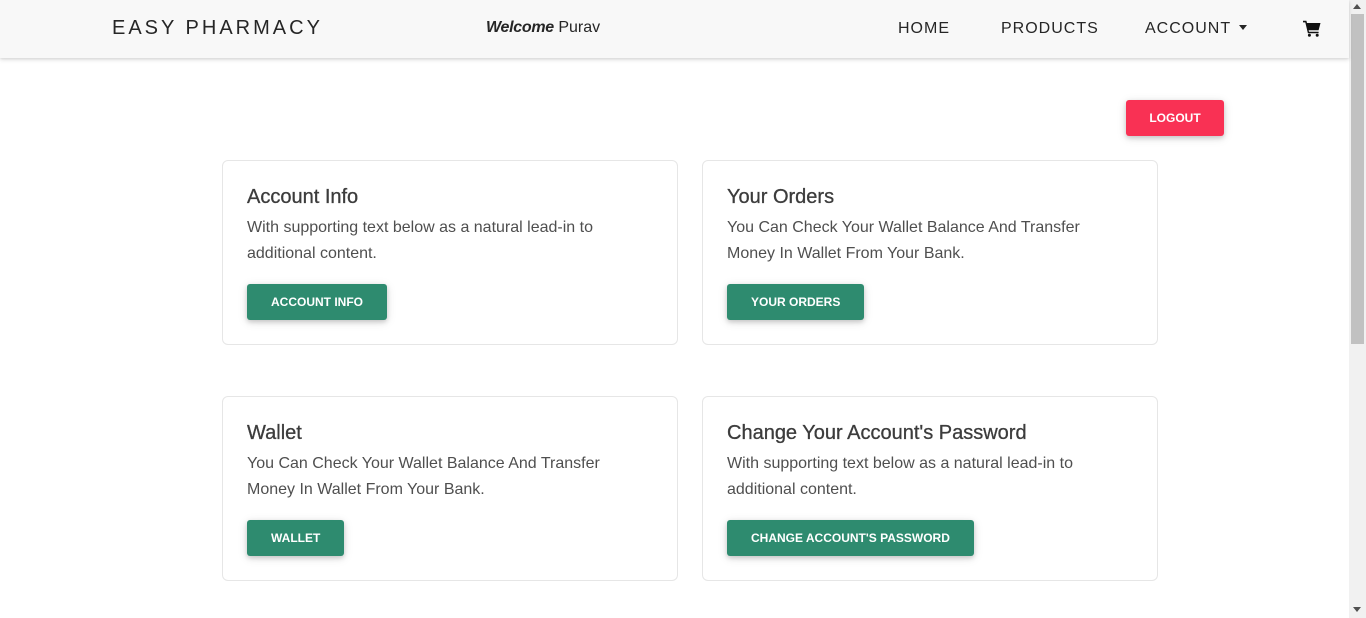 The image size is (1366, 618). I want to click on logout-button: LOGOUT, so click(1175, 118).